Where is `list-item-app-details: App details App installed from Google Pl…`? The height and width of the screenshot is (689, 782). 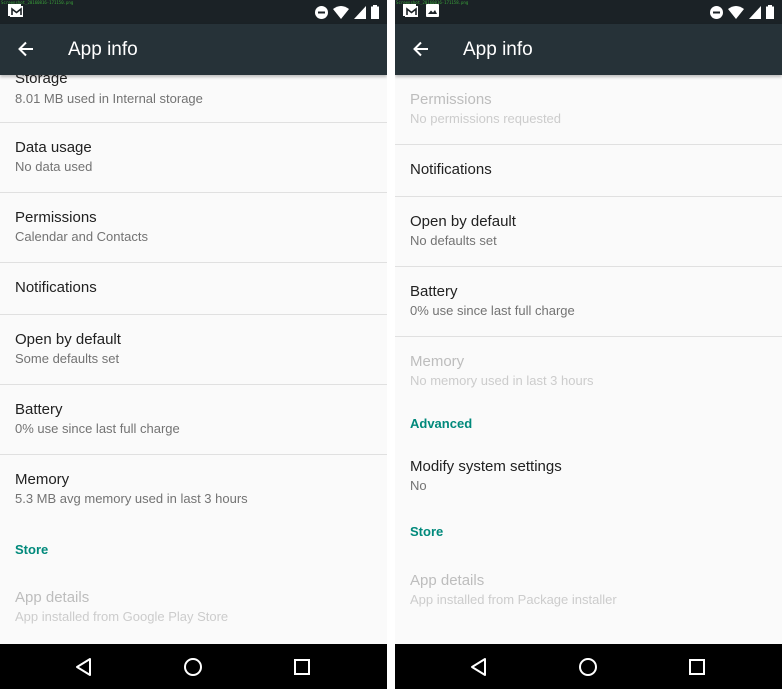 list-item-app-details: App details App installed from Google Pl… is located at coordinates (193, 608).